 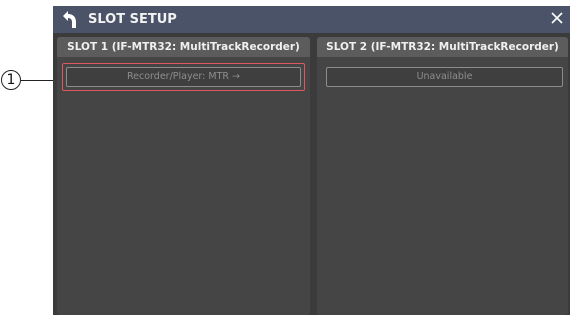 I want to click on back-arrow-icon, so click(x=68, y=19).